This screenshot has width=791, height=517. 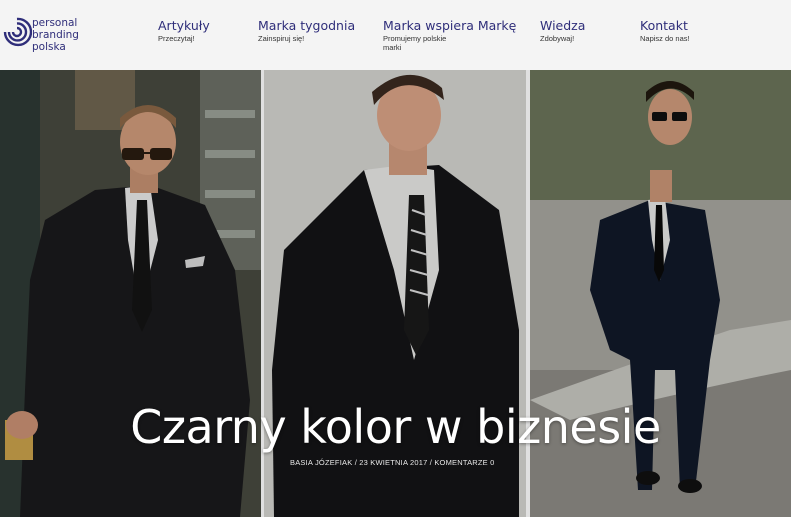 What do you see at coordinates (415, 43) in the screenshot?
I see `nav-subtitle: Promujemy polskie marki` at bounding box center [415, 43].